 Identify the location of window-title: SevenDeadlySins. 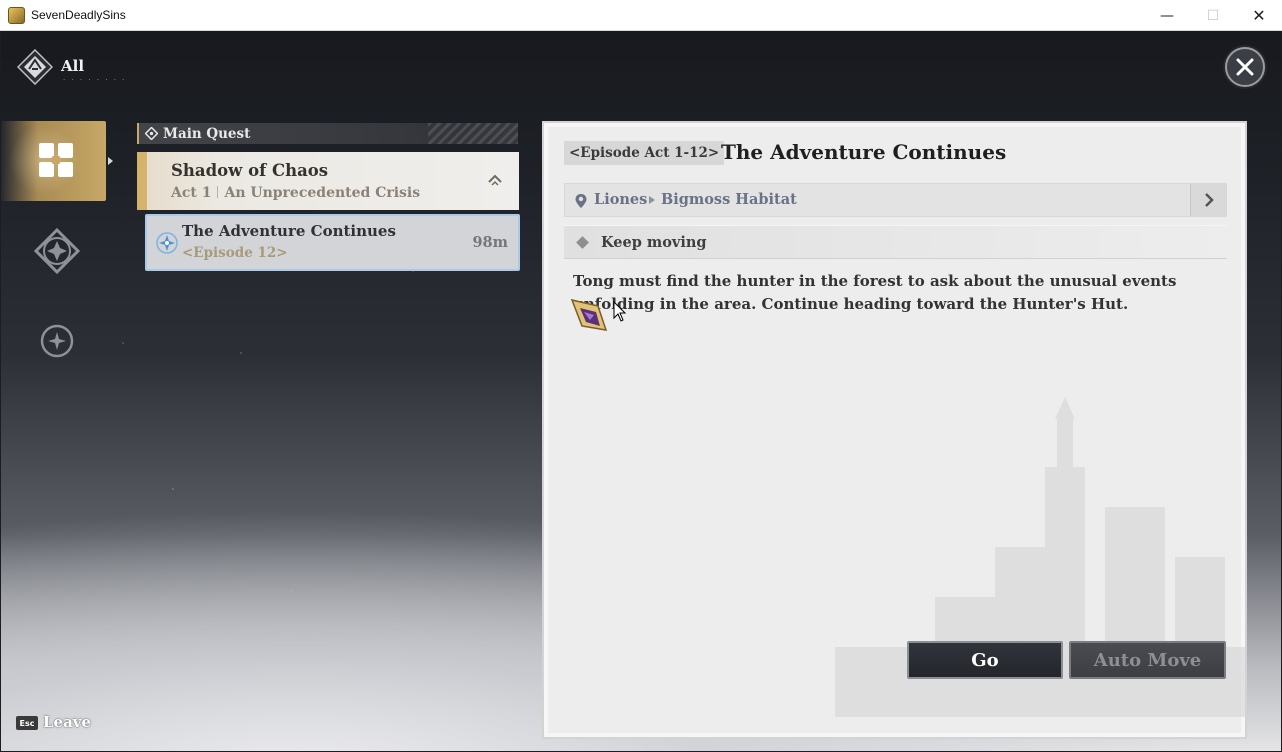
(78, 15).